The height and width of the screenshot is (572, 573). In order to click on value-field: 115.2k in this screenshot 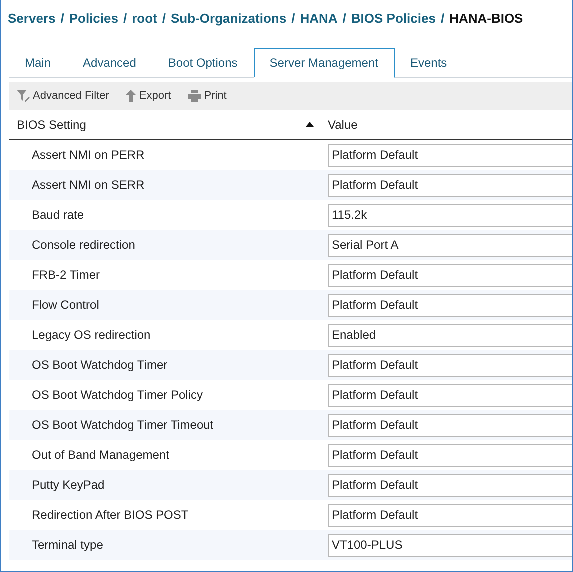, I will do `click(450, 215)`.